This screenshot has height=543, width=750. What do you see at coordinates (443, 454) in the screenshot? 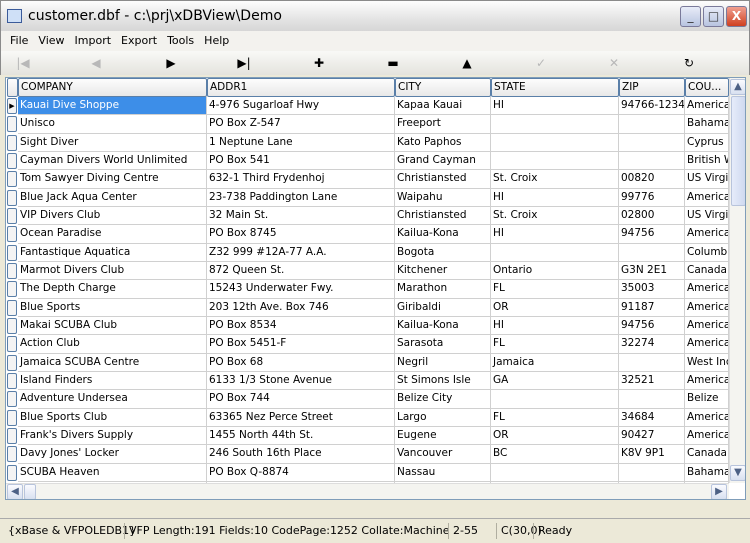
I see `table-cell: Vancouver` at bounding box center [443, 454].